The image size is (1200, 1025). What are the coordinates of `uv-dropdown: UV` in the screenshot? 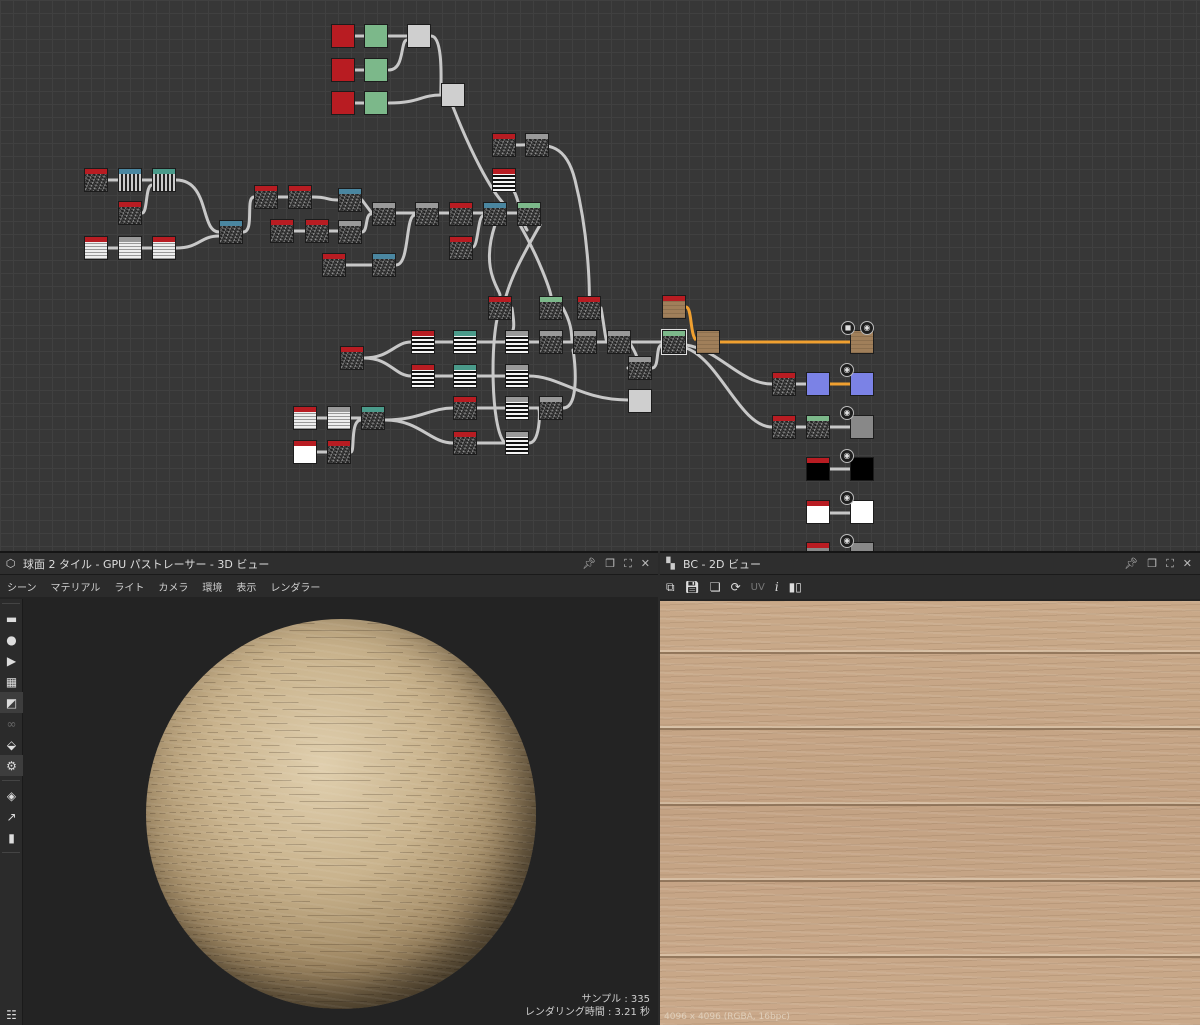 It's located at (758, 587).